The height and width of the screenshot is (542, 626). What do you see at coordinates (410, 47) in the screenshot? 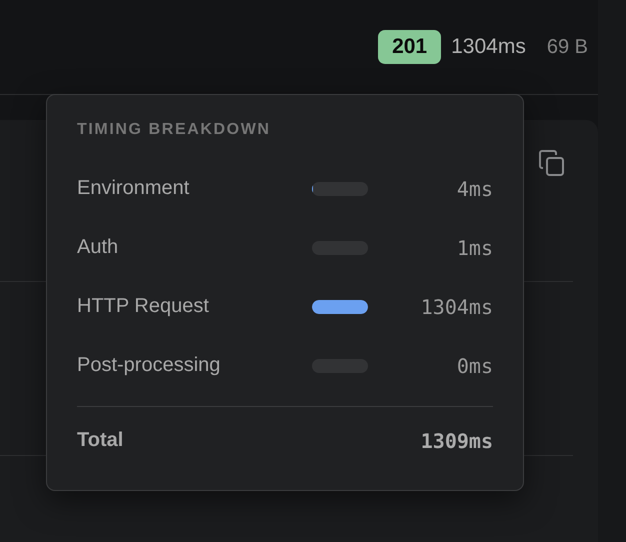
I see `status-badge: 201` at bounding box center [410, 47].